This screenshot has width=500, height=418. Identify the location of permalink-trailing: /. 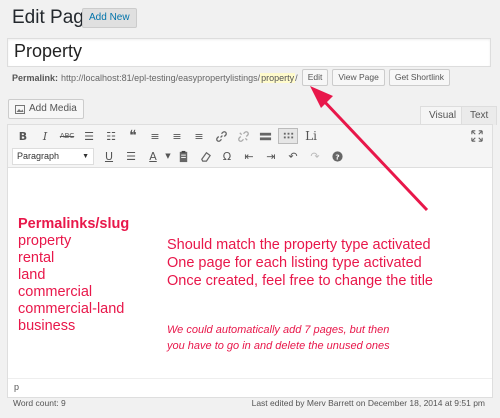
(296, 77).